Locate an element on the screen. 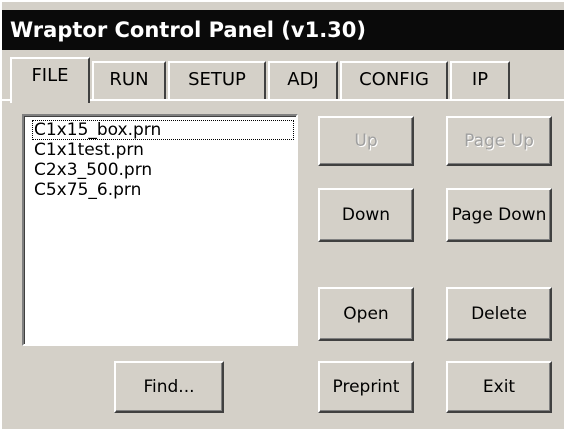  page-up-button: Page Up is located at coordinates (499, 141).